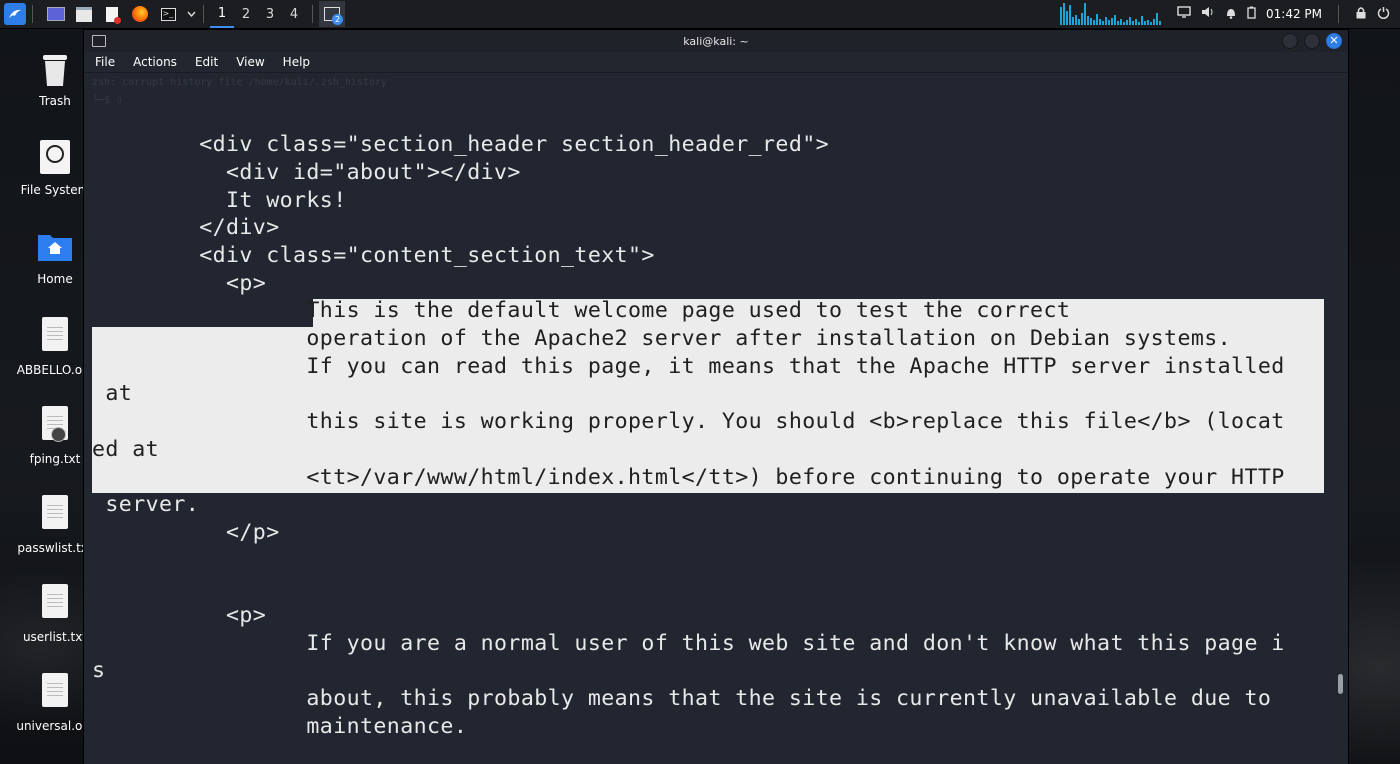  I want to click on desktop-icon-home: Home, so click(55, 256).